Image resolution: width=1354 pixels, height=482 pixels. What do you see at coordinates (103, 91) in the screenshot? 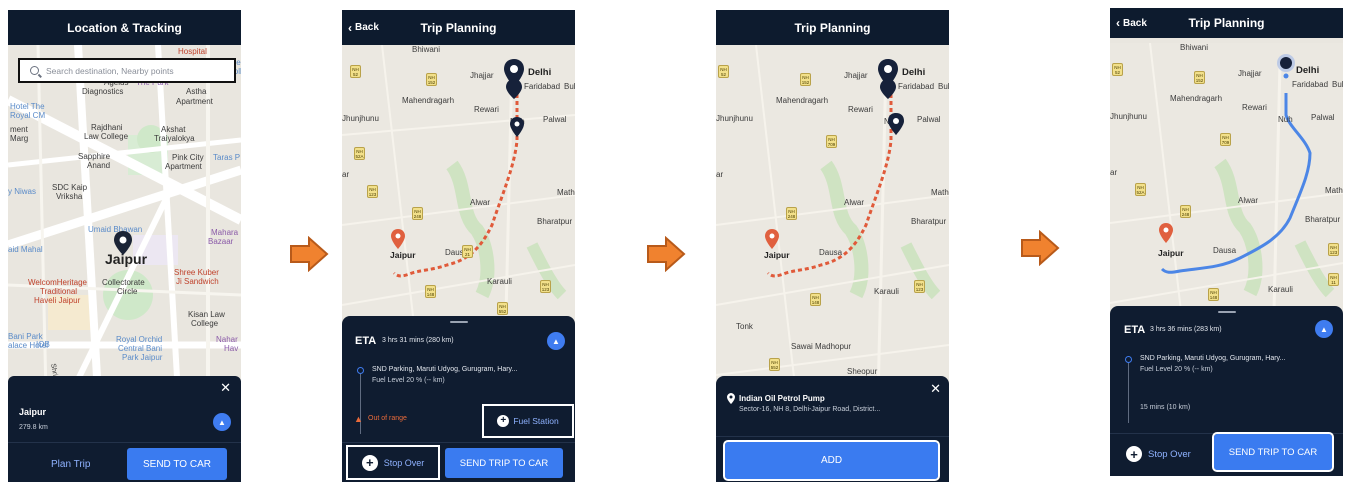
I see `place-label: Diagnostics` at bounding box center [103, 91].